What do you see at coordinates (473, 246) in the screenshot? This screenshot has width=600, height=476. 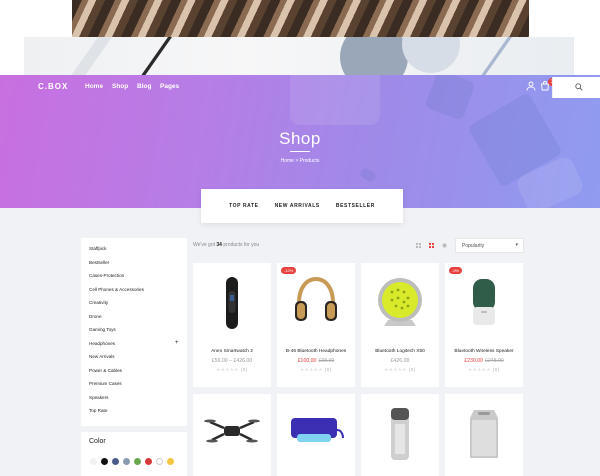 I see `sort-value: Popularity` at bounding box center [473, 246].